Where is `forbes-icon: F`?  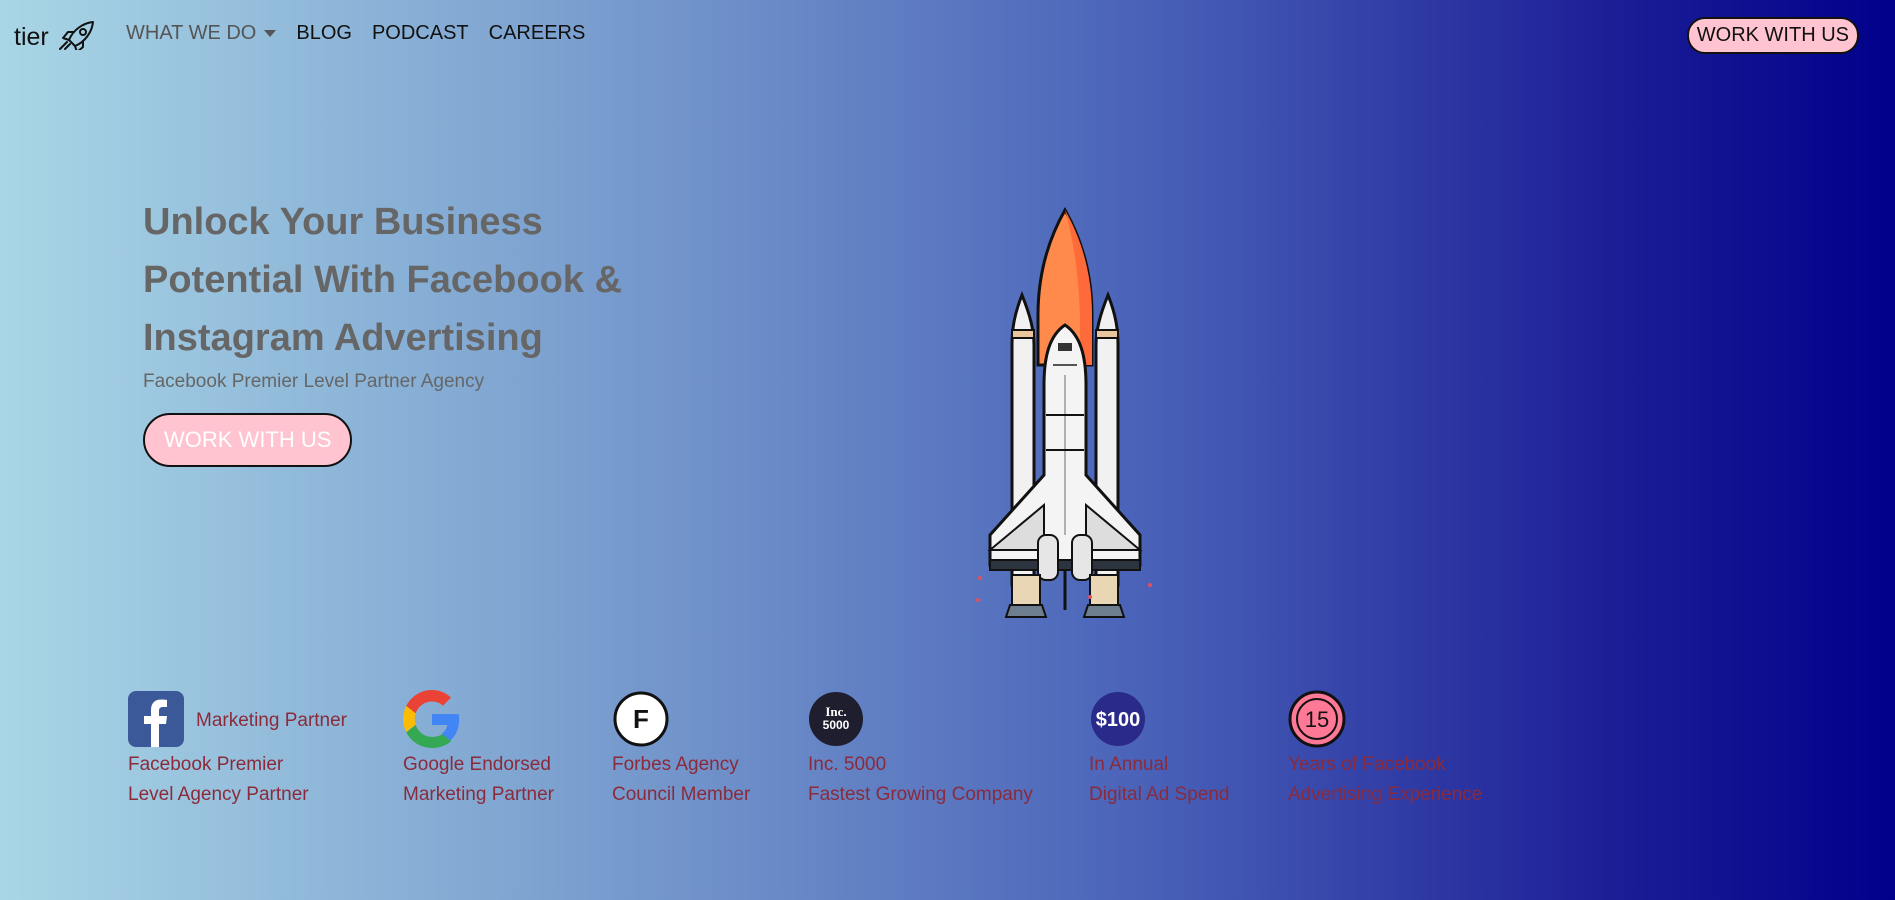
forbes-icon: F is located at coordinates (641, 721).